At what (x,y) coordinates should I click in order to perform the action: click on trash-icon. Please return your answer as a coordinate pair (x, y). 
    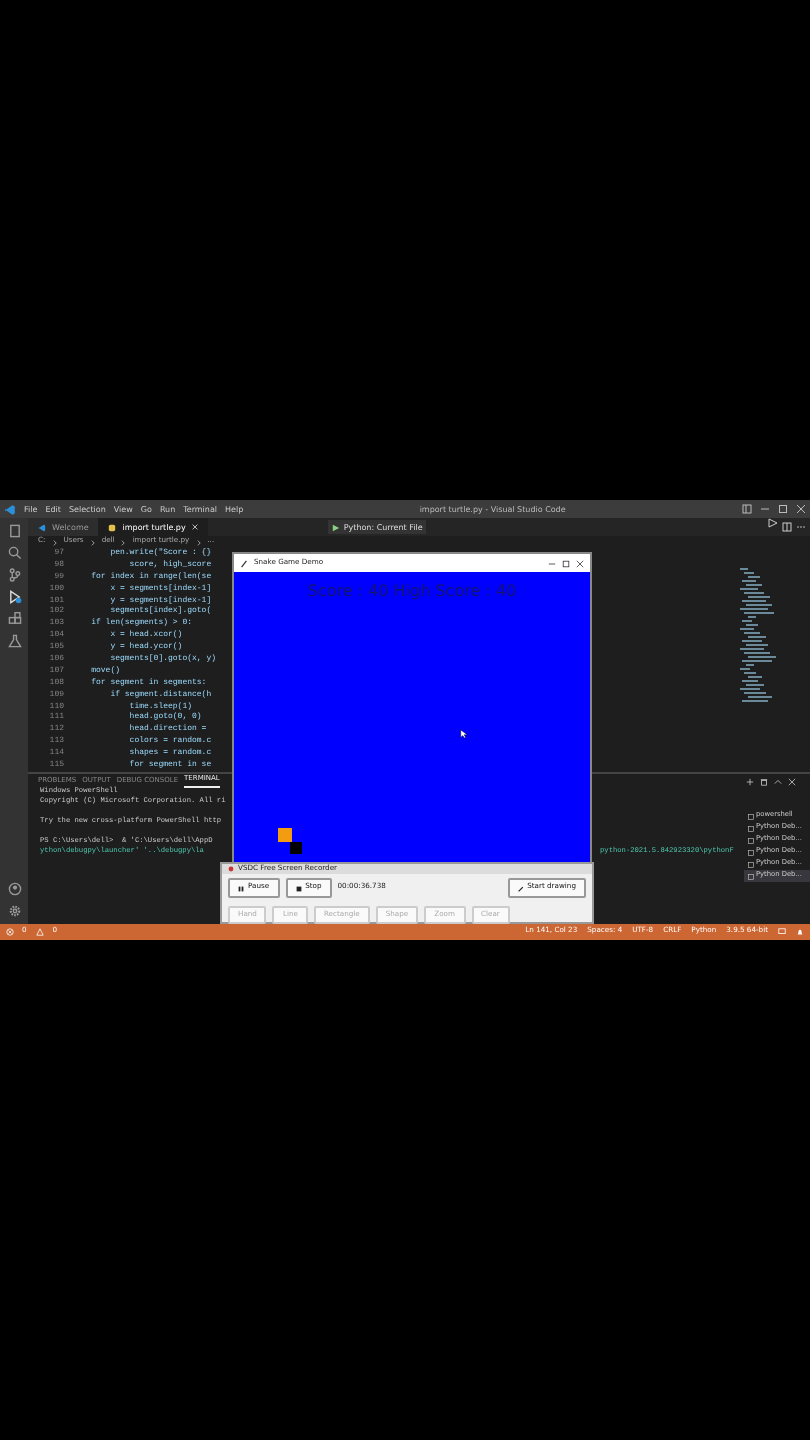
    Looking at the image, I should click on (764, 781).